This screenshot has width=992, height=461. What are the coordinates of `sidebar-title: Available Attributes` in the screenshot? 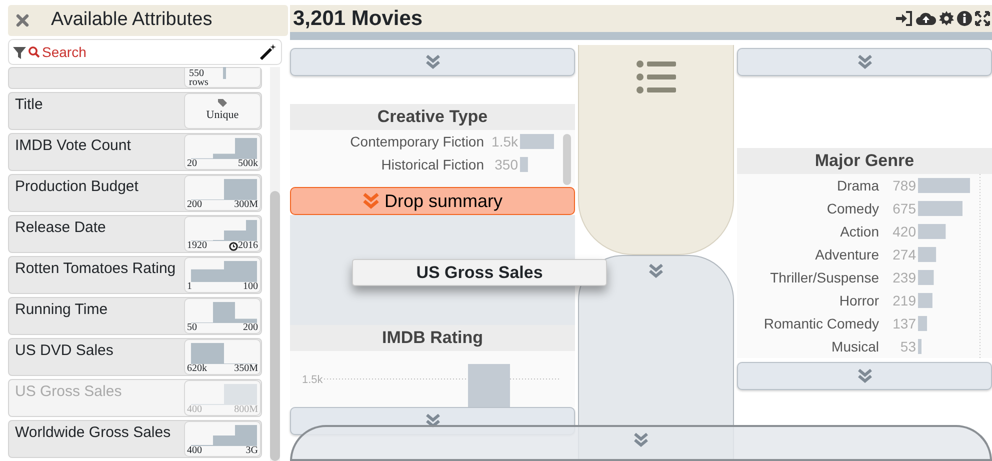 It's located at (131, 20).